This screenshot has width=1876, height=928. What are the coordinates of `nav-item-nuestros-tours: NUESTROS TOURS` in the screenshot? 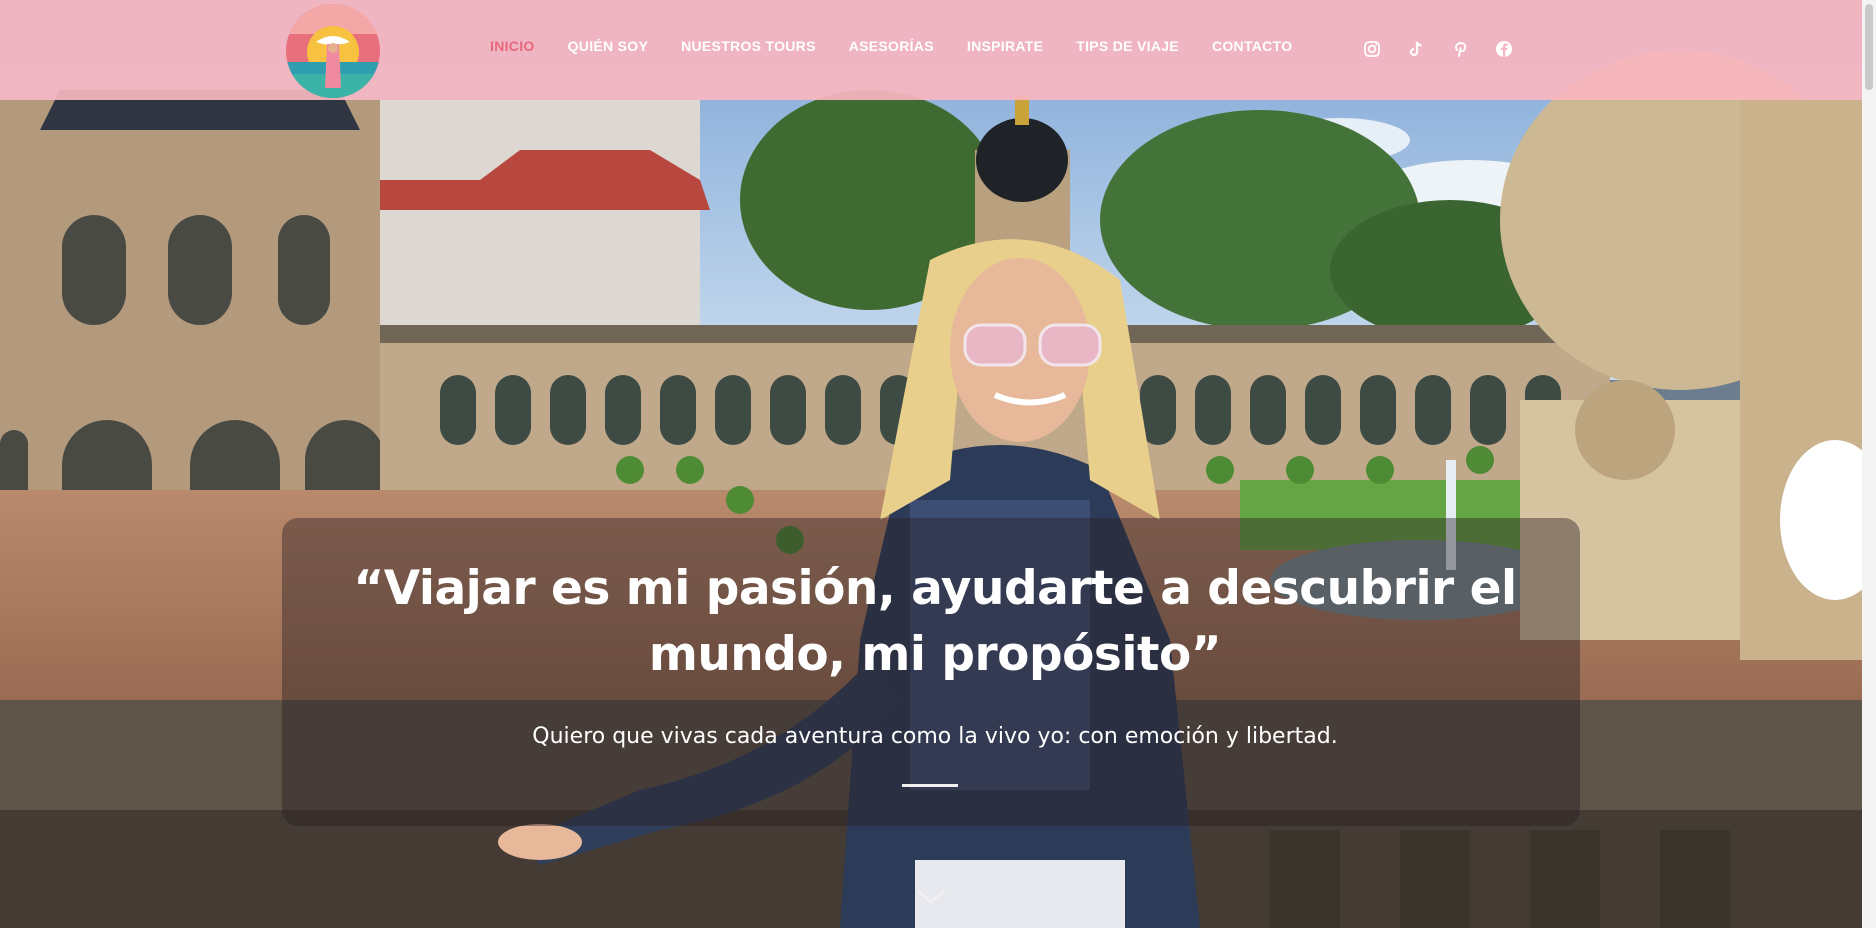 It's located at (748, 46).